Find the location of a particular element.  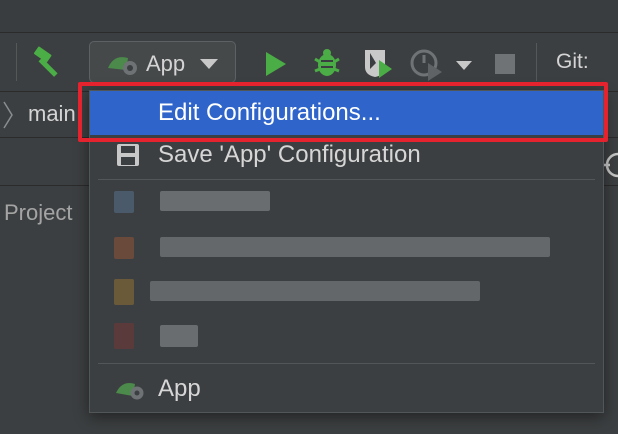

highlight-annotation is located at coordinates (343, 112).